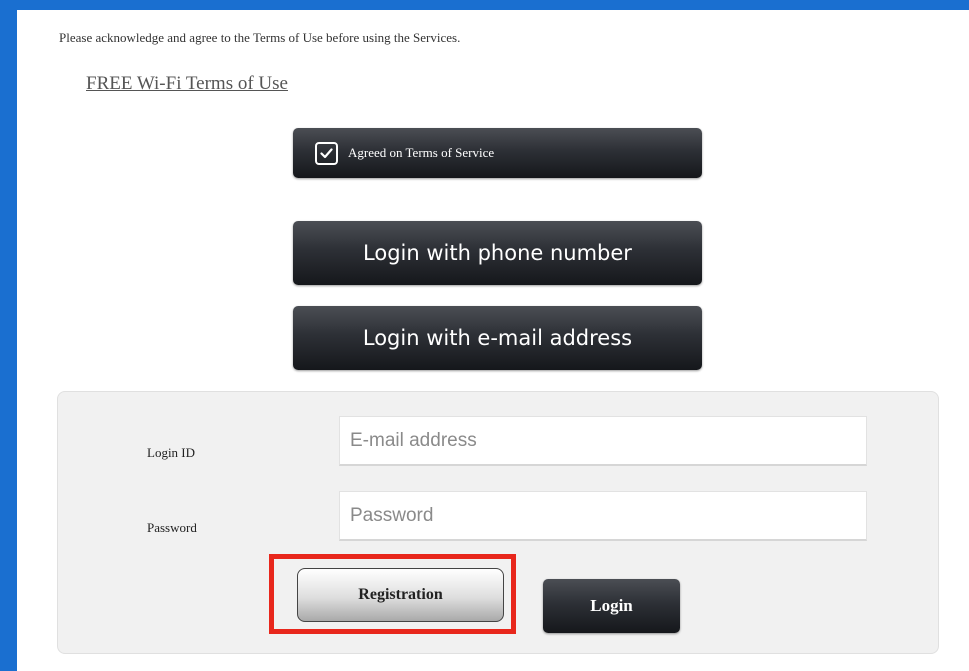  What do you see at coordinates (611, 606) in the screenshot?
I see `login-button: Login` at bounding box center [611, 606].